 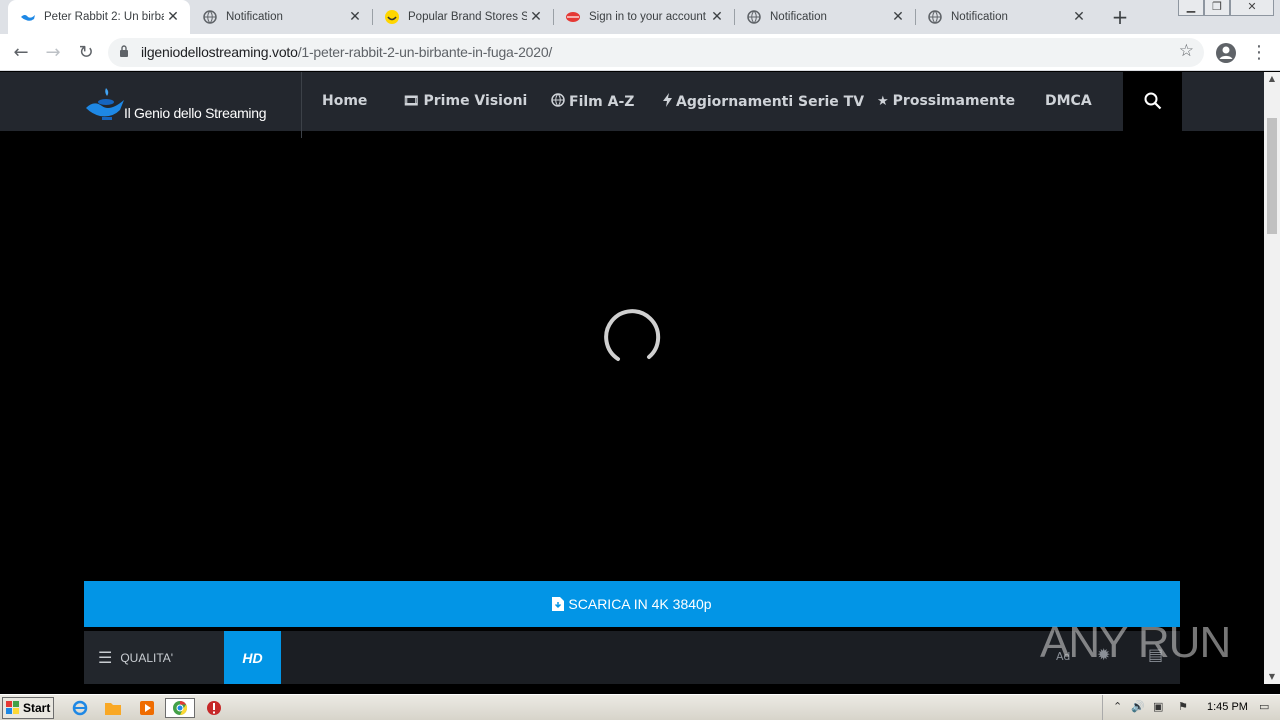 What do you see at coordinates (1158, 706) in the screenshot?
I see `network-icon: ▣` at bounding box center [1158, 706].